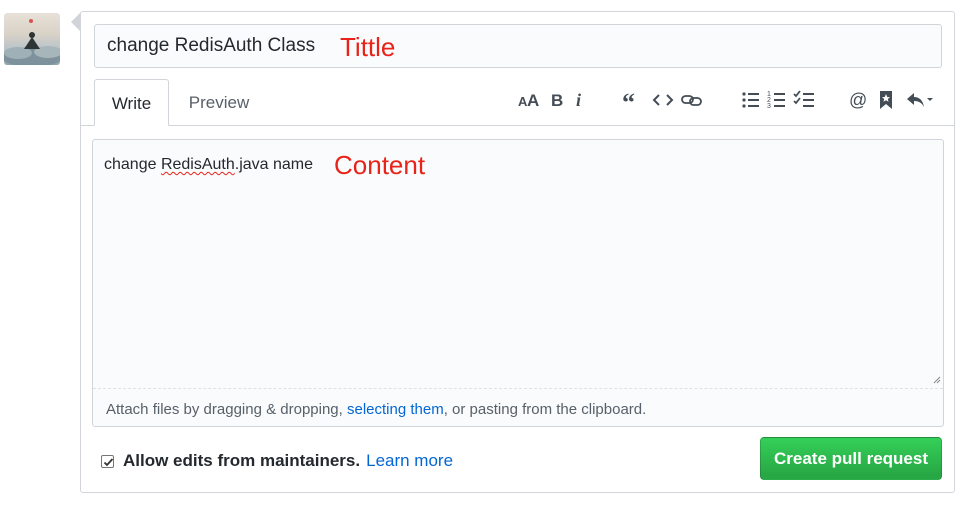 The image size is (964, 505). I want to click on title-annotation: Tittle, so click(368, 47).